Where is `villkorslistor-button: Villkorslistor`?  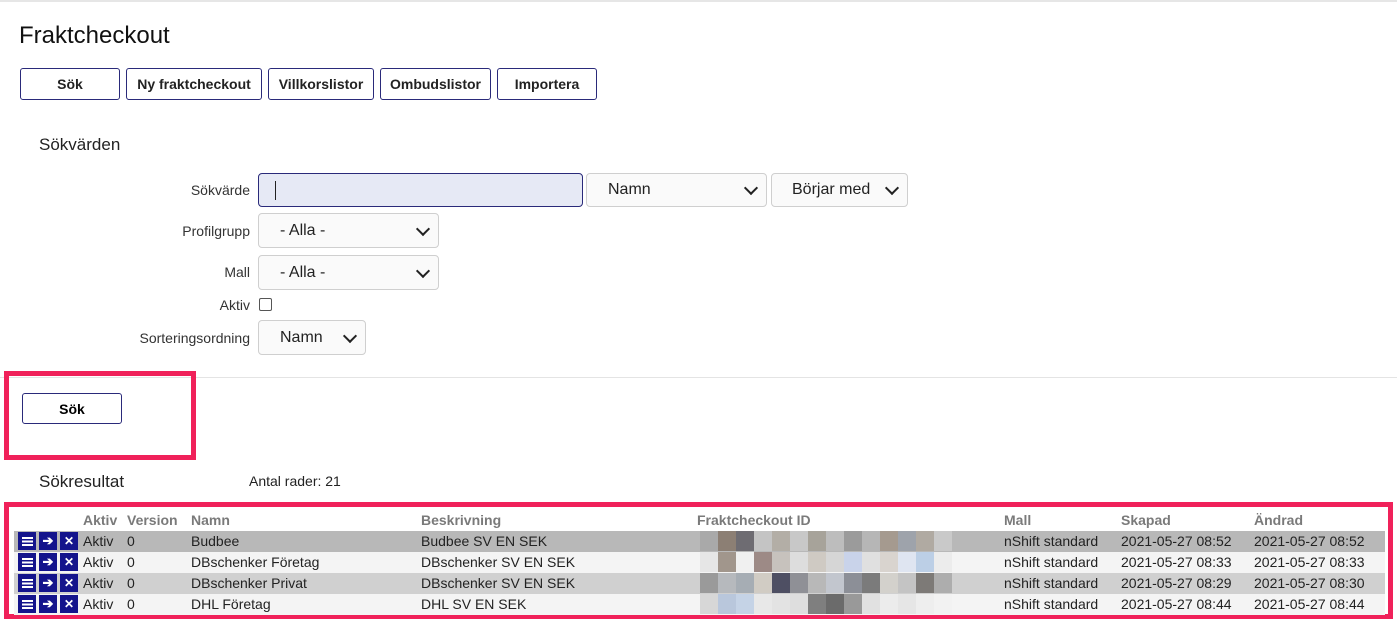
villkorslistor-button: Villkorslistor is located at coordinates (321, 84).